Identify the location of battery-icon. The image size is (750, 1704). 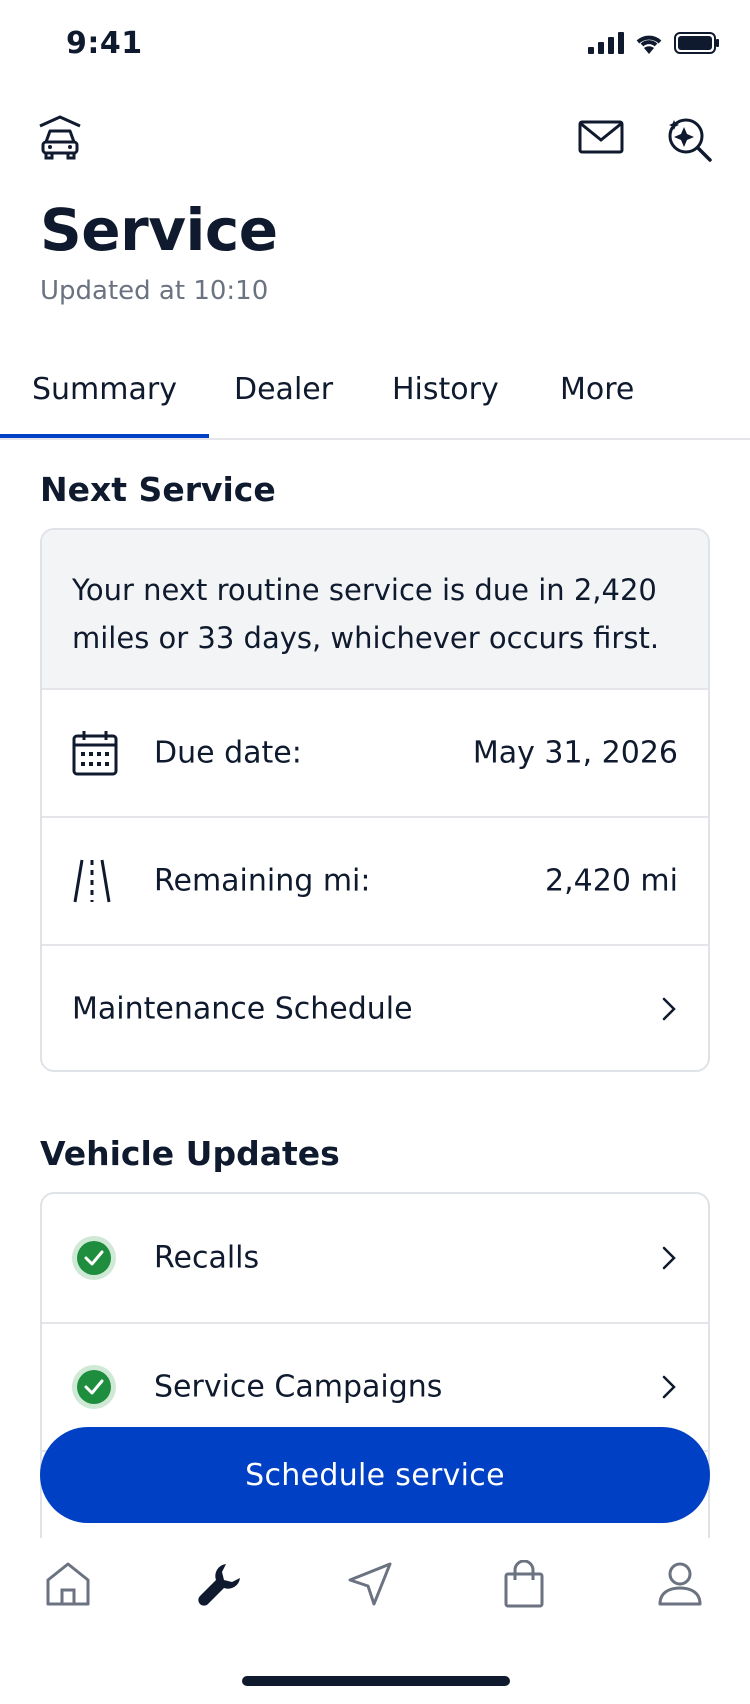
(696, 43).